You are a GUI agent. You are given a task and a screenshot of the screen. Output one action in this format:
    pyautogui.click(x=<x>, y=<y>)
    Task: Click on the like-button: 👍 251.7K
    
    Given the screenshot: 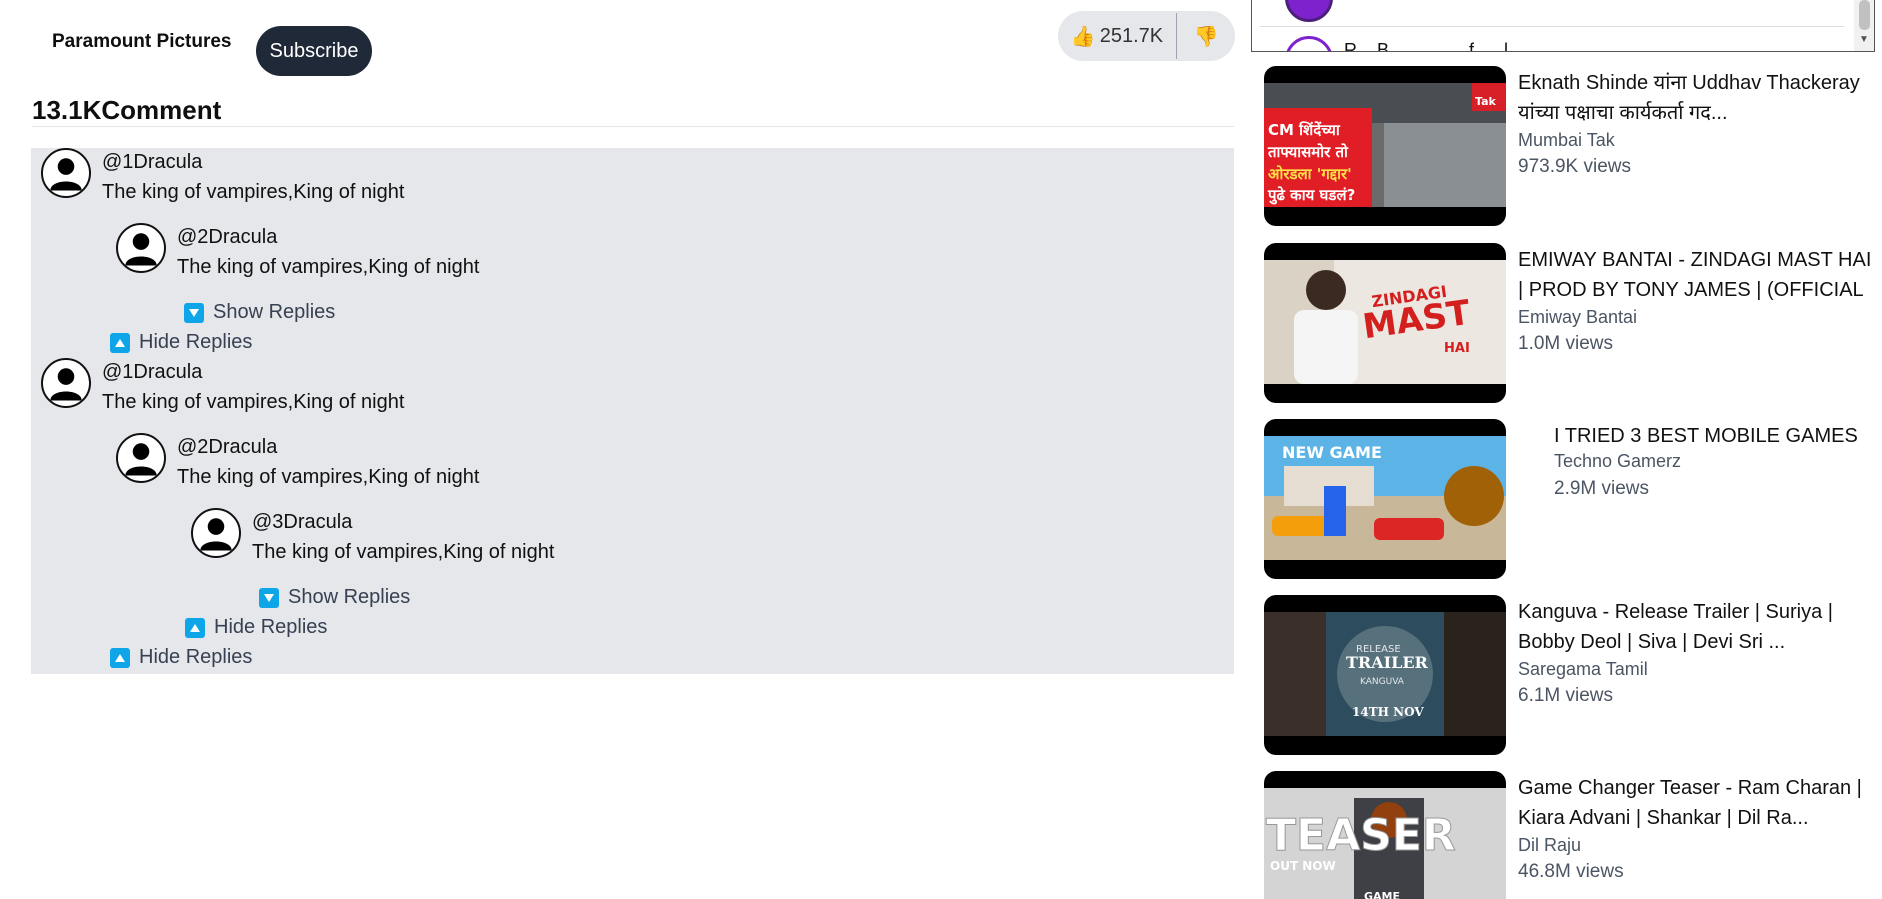 What is the action you would take?
    pyautogui.click(x=1117, y=36)
    